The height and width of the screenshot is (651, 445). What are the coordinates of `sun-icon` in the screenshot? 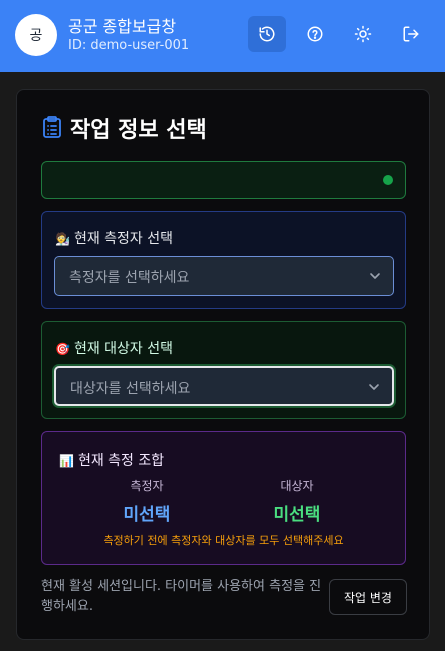 It's located at (363, 34).